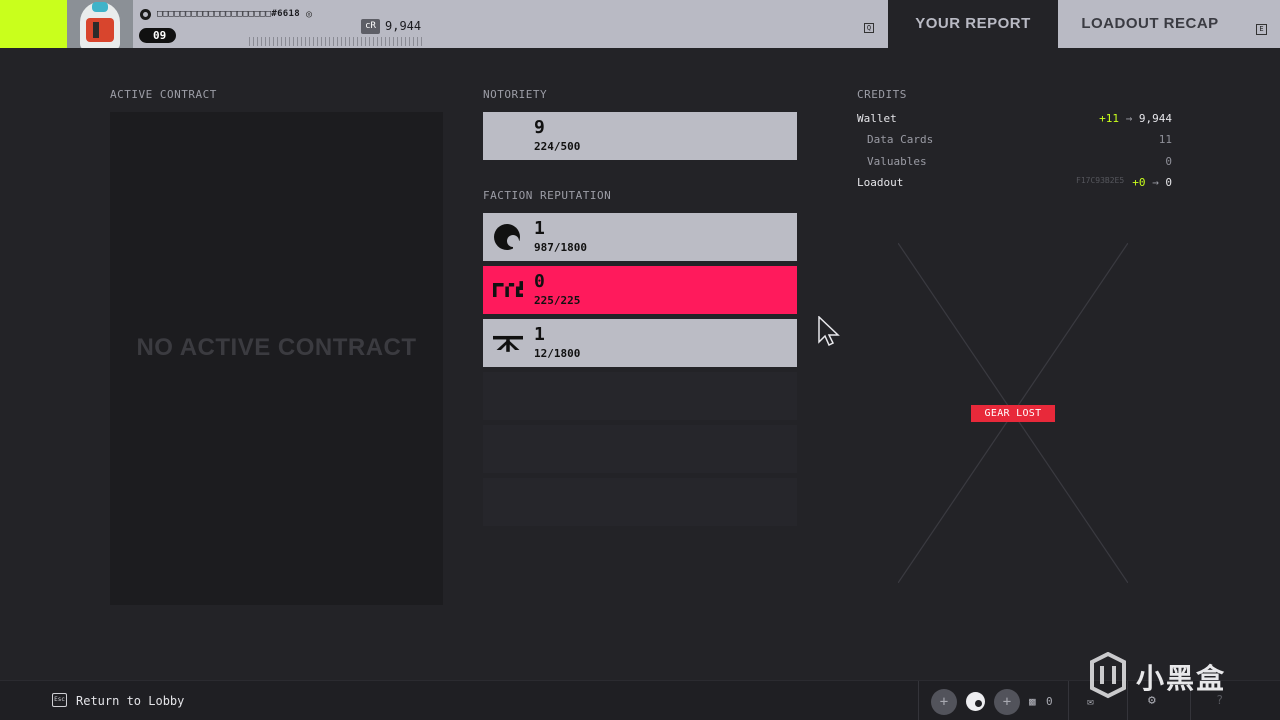  I want to click on esc-key-icon: Esc, so click(59, 700).